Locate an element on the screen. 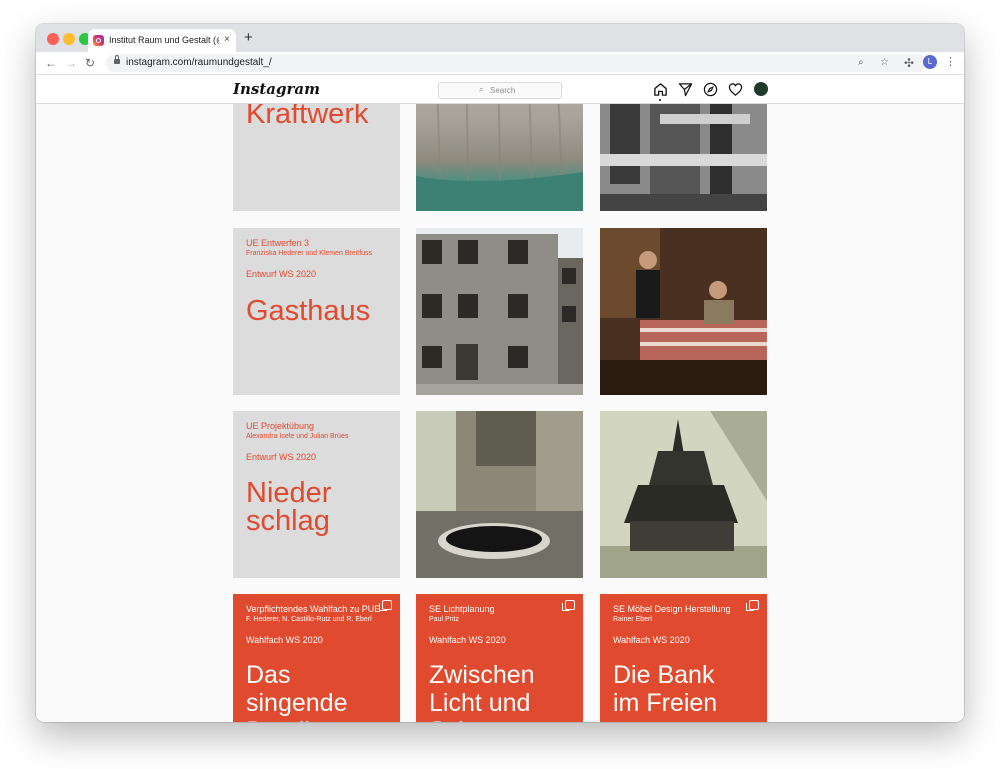 The height and width of the screenshot is (769, 1000). bookmark-star-icon: ☆ is located at coordinates (884, 63).